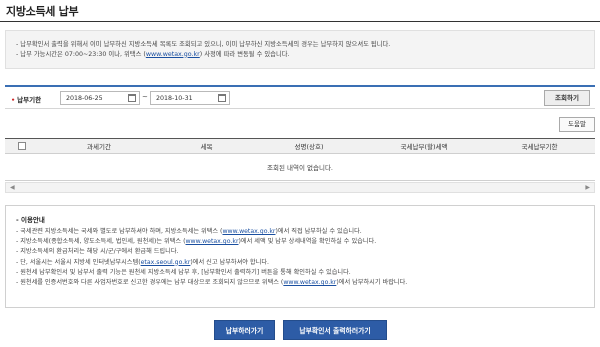 Image resolution: width=600 pixels, height=347 pixels. I want to click on header-tax-amount: 국세납부(할)세액, so click(424, 146).